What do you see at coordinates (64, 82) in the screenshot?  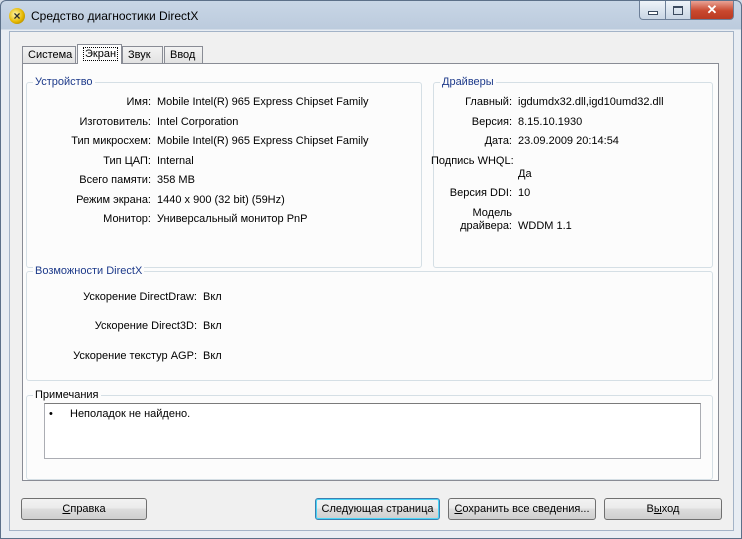 I see `device-group-title: Устройство` at bounding box center [64, 82].